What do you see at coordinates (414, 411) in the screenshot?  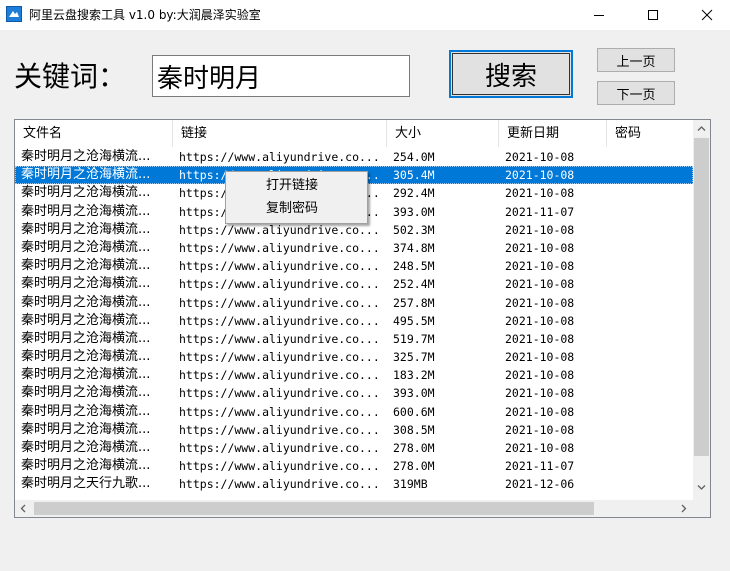 I see `cell-size: 600.6M` at bounding box center [414, 411].